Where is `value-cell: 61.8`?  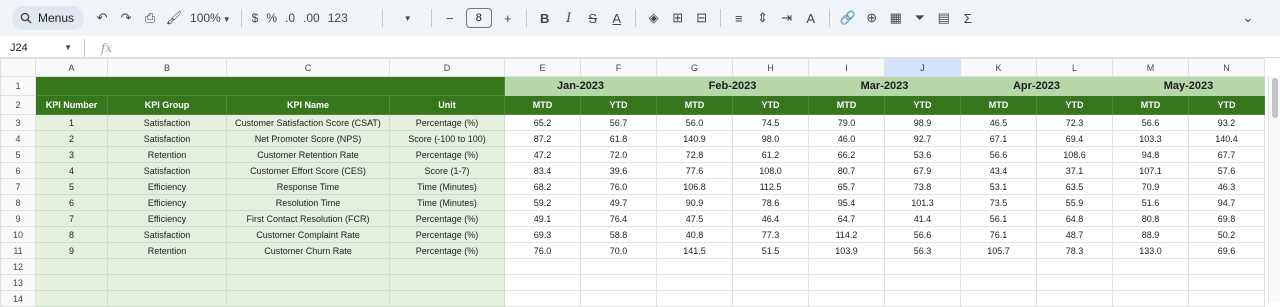 value-cell: 61.8 is located at coordinates (618, 138).